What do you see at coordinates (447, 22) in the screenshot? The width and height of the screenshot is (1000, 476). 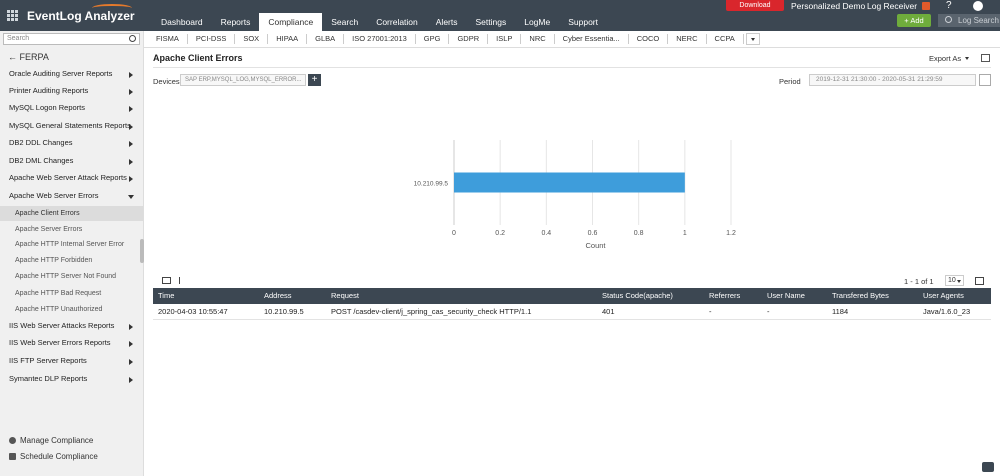 I see `nav-tab-alerts: Alerts` at bounding box center [447, 22].